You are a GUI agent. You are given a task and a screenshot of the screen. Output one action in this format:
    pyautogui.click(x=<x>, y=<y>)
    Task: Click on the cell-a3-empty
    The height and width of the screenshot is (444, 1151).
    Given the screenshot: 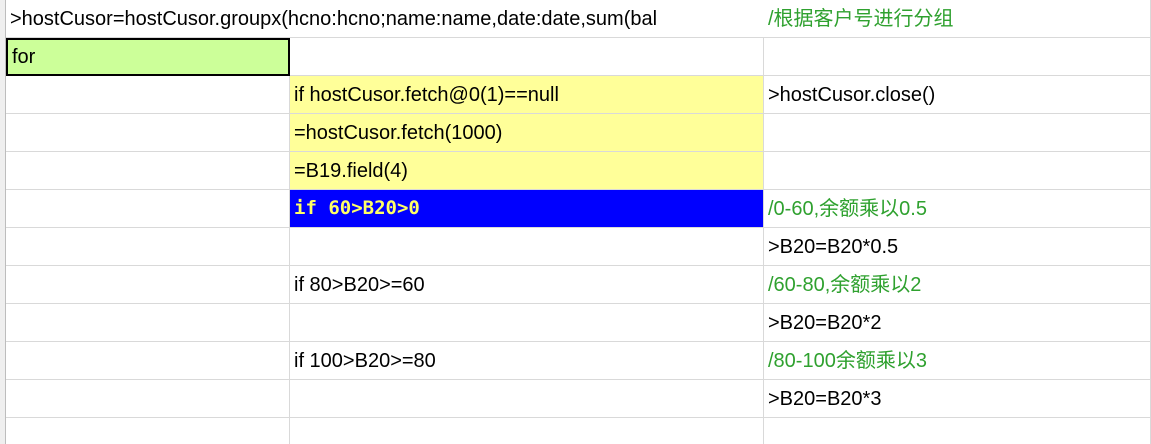 What is the action you would take?
    pyautogui.click(x=148, y=95)
    